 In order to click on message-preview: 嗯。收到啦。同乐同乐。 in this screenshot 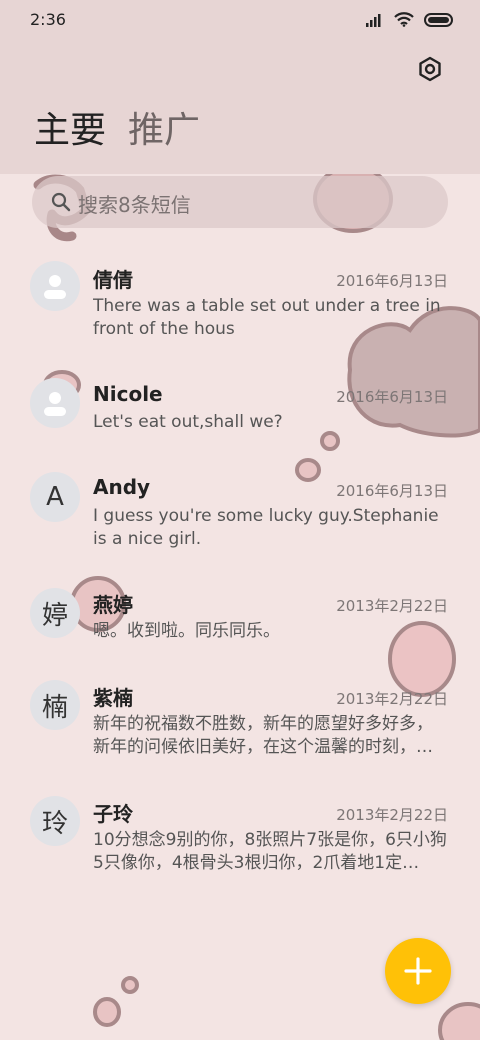, I will do `click(186, 631)`.